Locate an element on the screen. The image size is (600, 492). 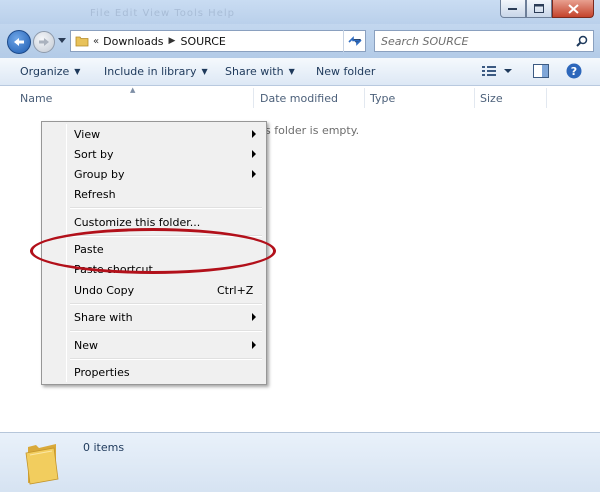
details-view-icon is located at coordinates (497, 71).